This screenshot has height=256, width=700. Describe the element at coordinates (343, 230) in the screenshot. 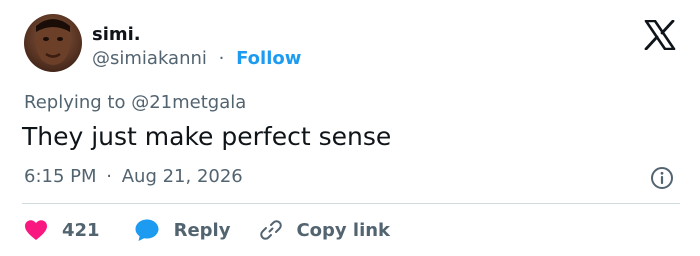

I see `copy-link-label: Copy link` at that location.